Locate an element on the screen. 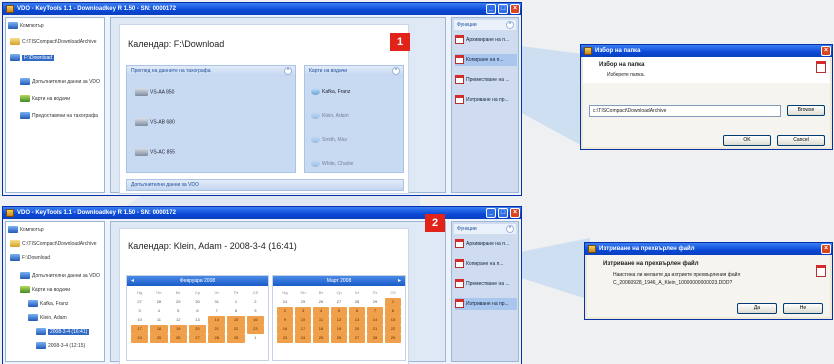 The height and width of the screenshot is (364, 834). dialog-titlebar: Изтриване на прехвърлен файл × is located at coordinates (708, 249).